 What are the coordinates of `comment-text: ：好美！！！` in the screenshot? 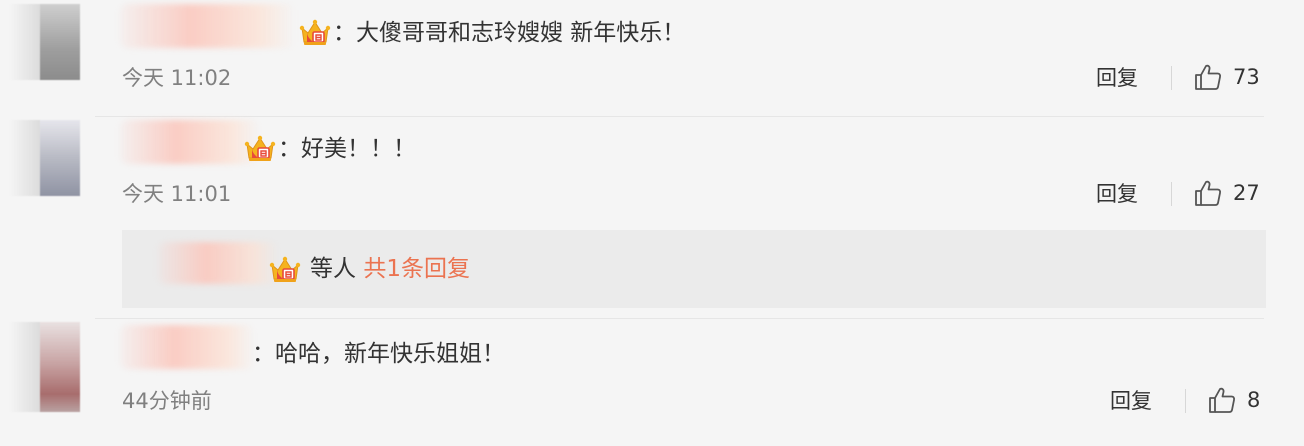 It's located at (347, 149).